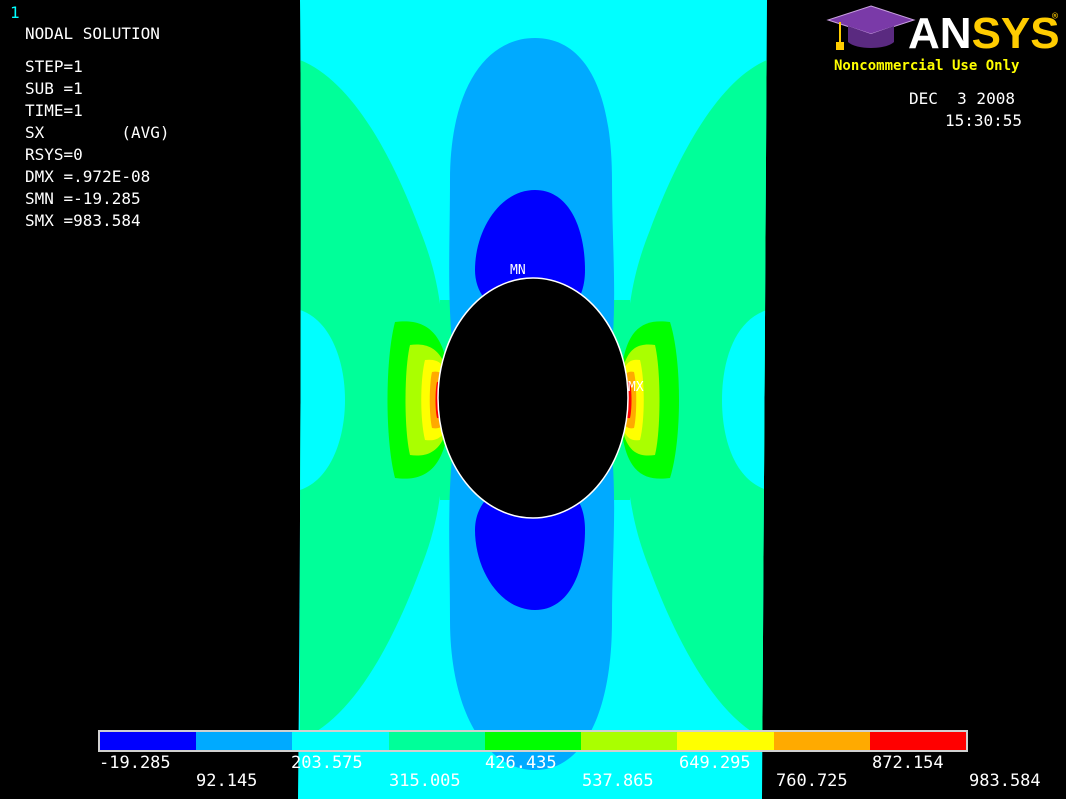 Image resolution: width=1066 pixels, height=799 pixels. What do you see at coordinates (15, 12) in the screenshot?
I see `window-number: 1` at bounding box center [15, 12].